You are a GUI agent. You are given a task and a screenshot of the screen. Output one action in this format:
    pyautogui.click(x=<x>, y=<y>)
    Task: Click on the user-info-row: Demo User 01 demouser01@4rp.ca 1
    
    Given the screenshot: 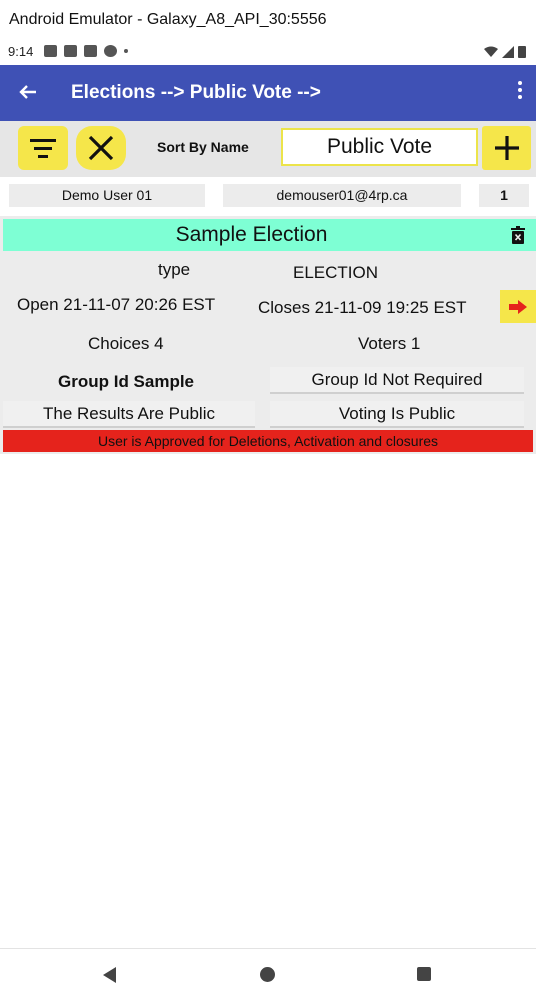 What is the action you would take?
    pyautogui.click(x=268, y=196)
    